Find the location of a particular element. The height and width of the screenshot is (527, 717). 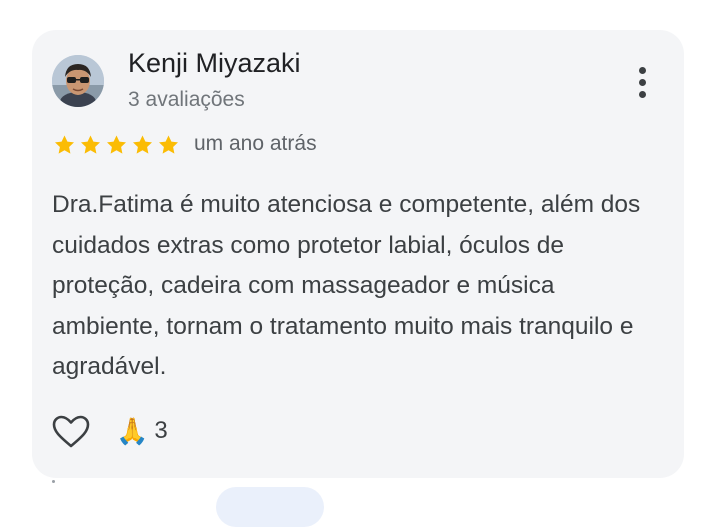

author-review-count: 3 avaliações is located at coordinates (186, 99).